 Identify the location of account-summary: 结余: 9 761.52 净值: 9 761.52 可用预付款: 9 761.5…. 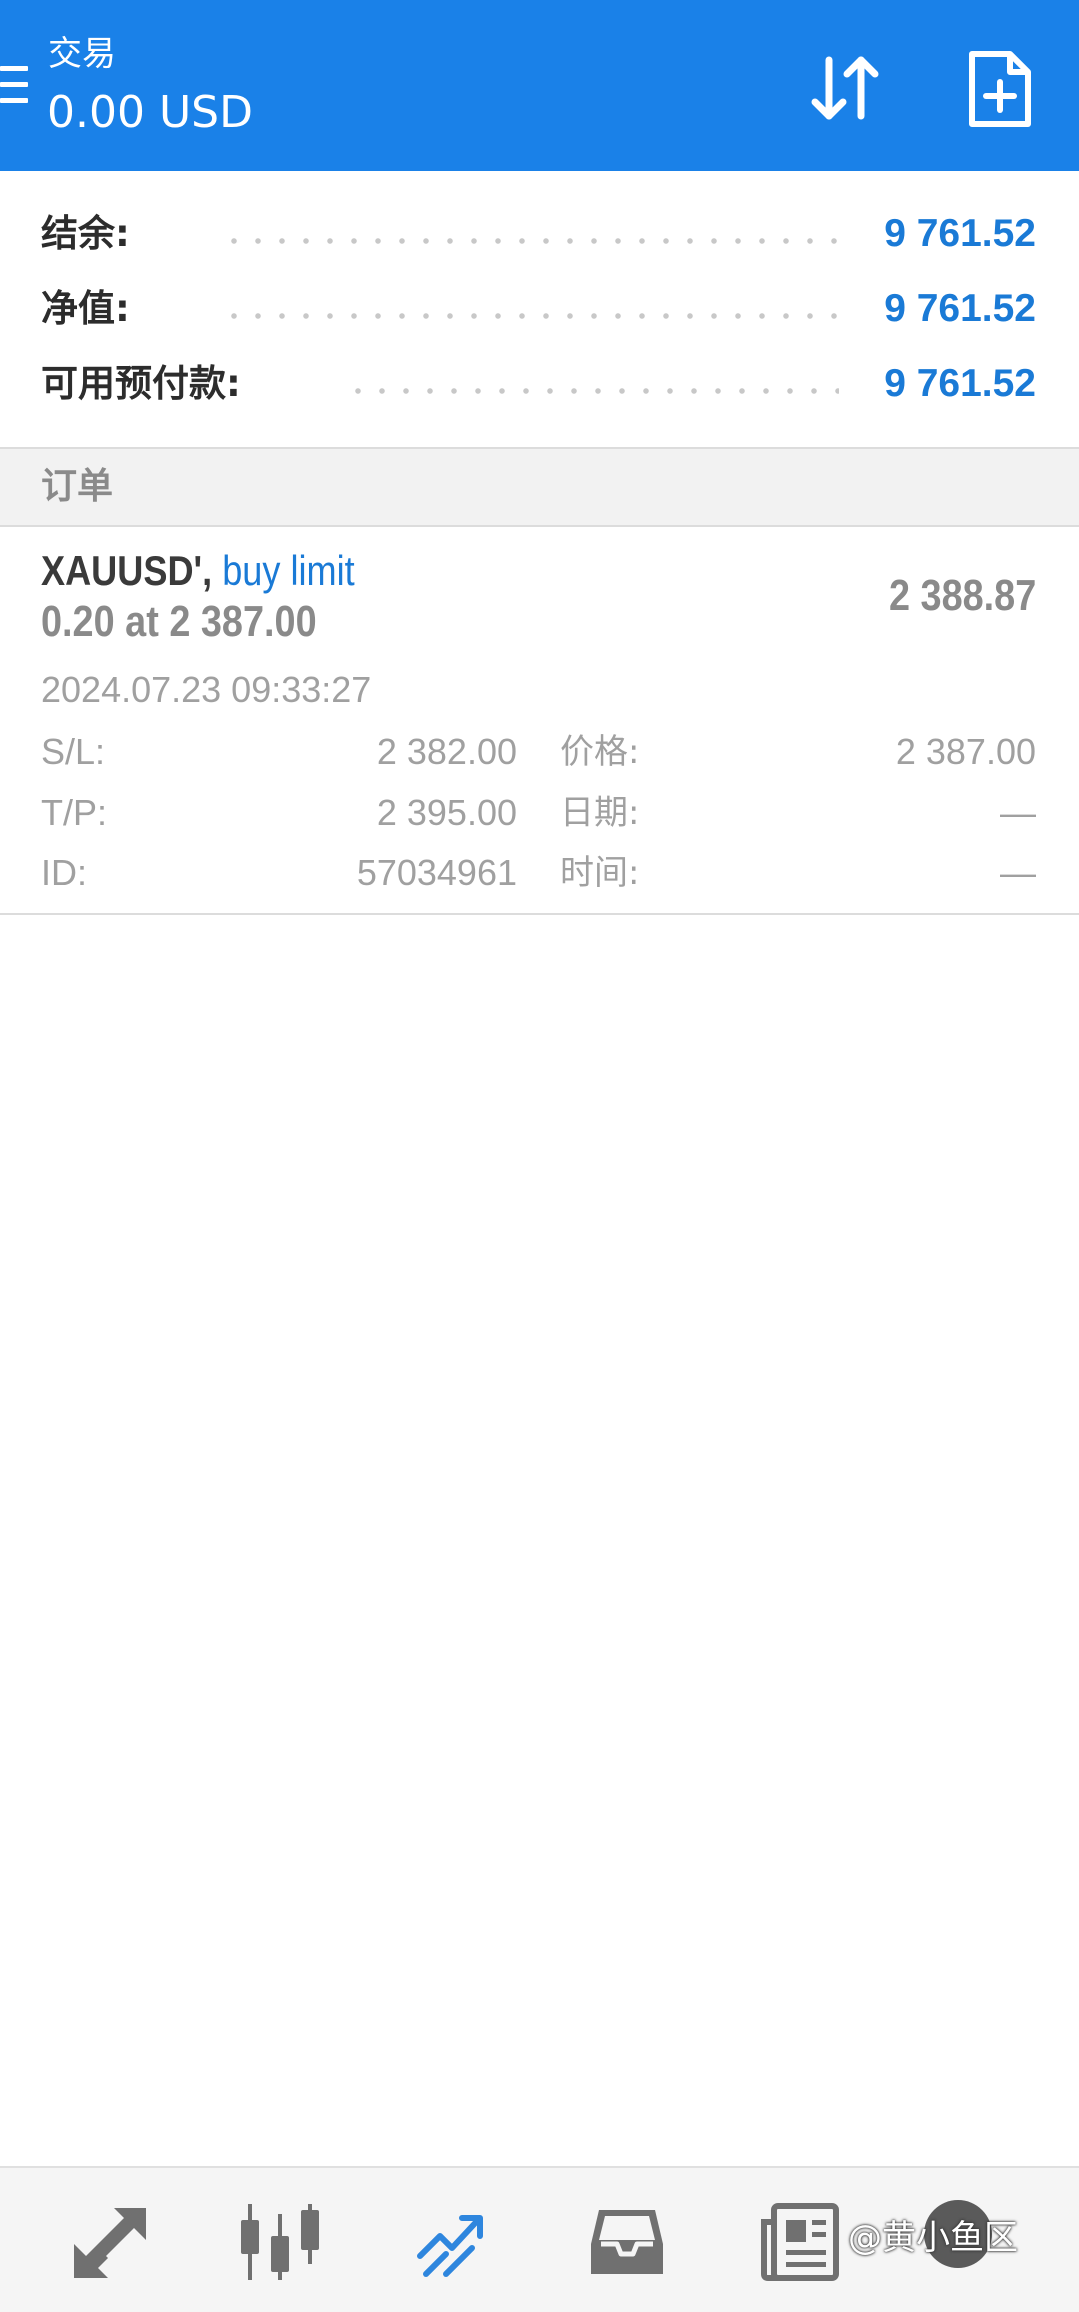
(539, 309).